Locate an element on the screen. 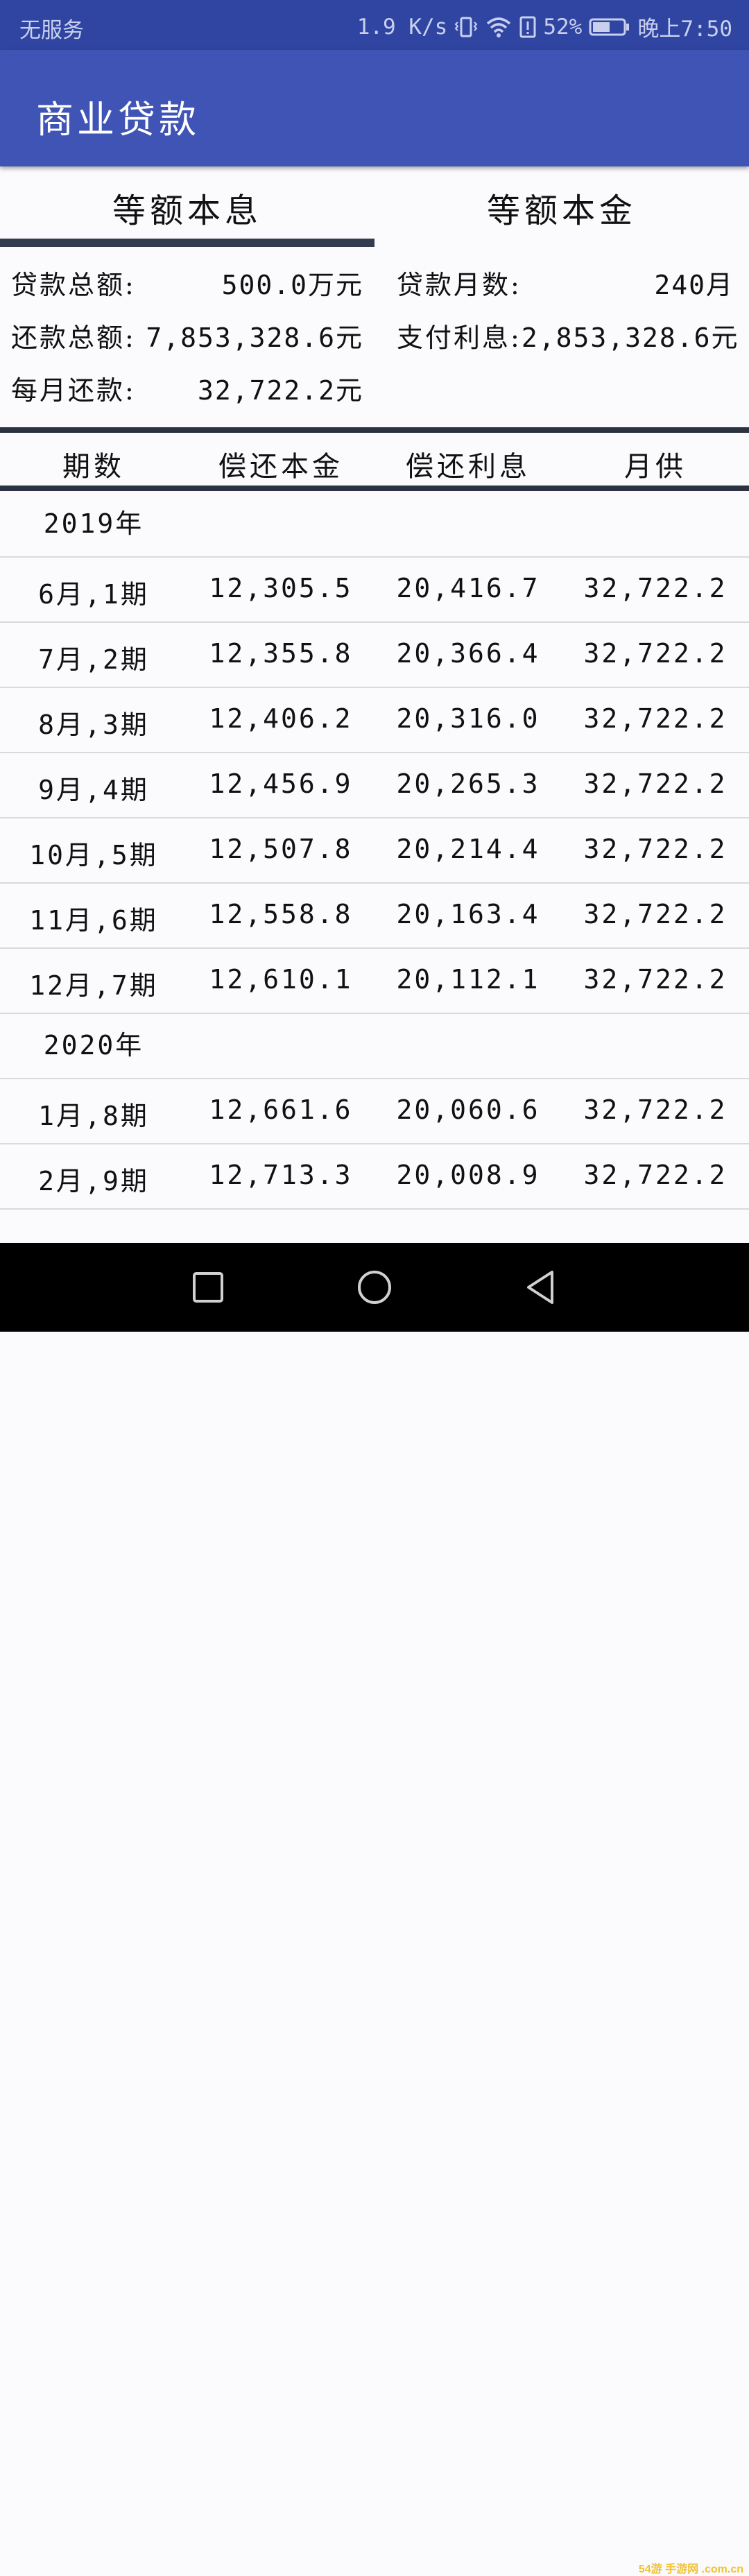 Image resolution: width=749 pixels, height=2576 pixels. loan-months-unit: 月 is located at coordinates (719, 285).